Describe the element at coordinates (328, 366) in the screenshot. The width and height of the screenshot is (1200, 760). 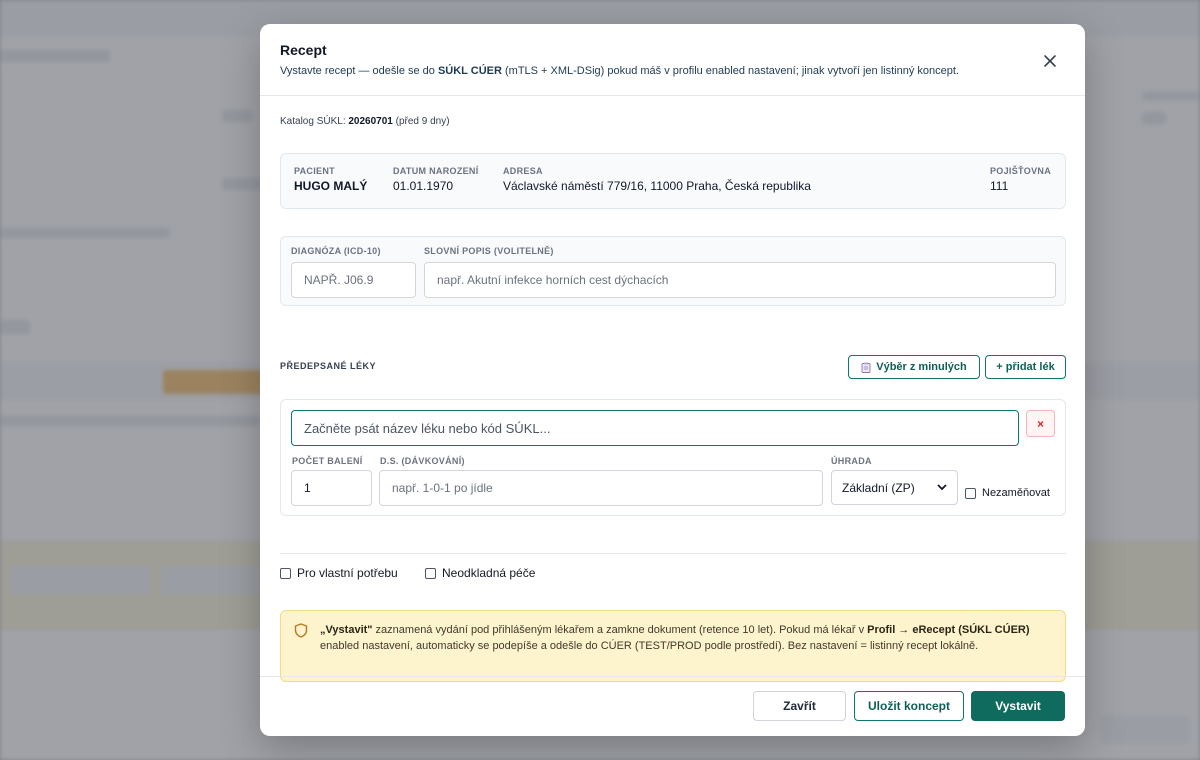
I see `drugs-section-title: PŘEDEPSANÉ LÉKY` at that location.